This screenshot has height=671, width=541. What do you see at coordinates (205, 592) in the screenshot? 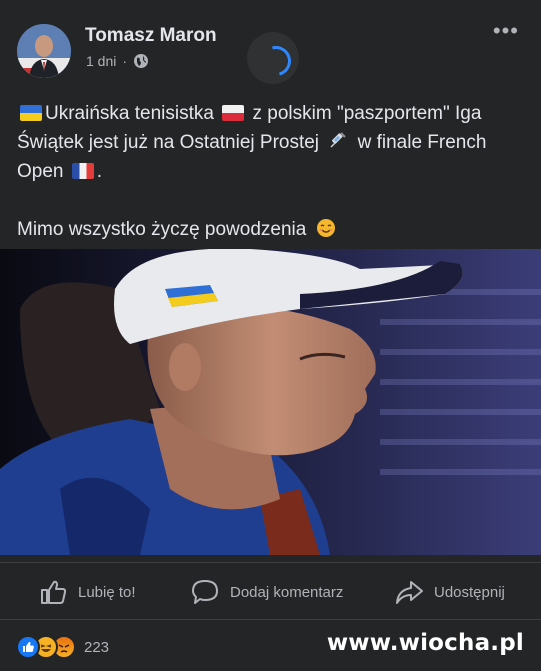
I see `comment-icon` at bounding box center [205, 592].